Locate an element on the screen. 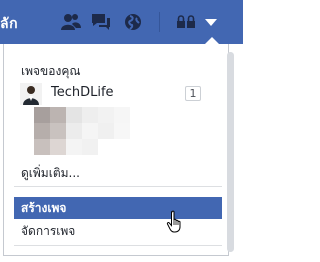 The image size is (320, 262). topbar-divider is located at coordinates (159, 22).